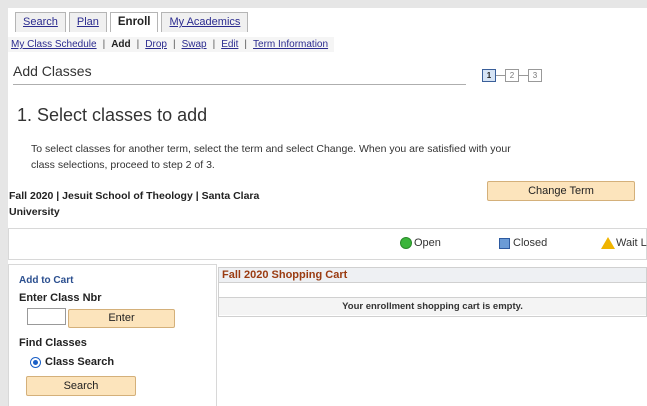 This screenshot has height=406, width=647. What do you see at coordinates (406, 243) in the screenshot?
I see `green-circle-icon` at bounding box center [406, 243].